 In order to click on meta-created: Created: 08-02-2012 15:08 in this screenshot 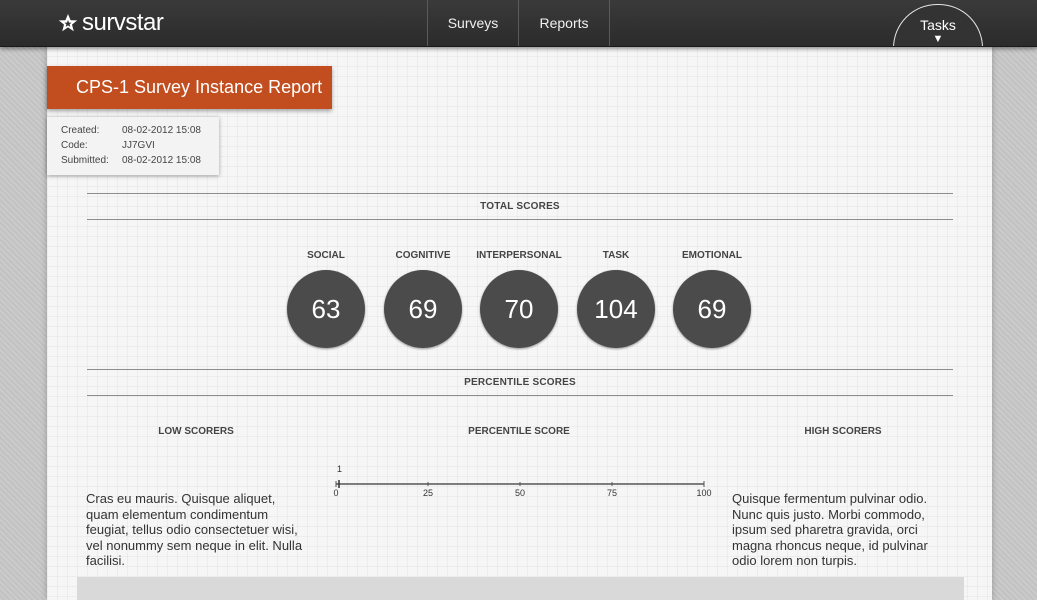, I will do `click(141, 132)`.